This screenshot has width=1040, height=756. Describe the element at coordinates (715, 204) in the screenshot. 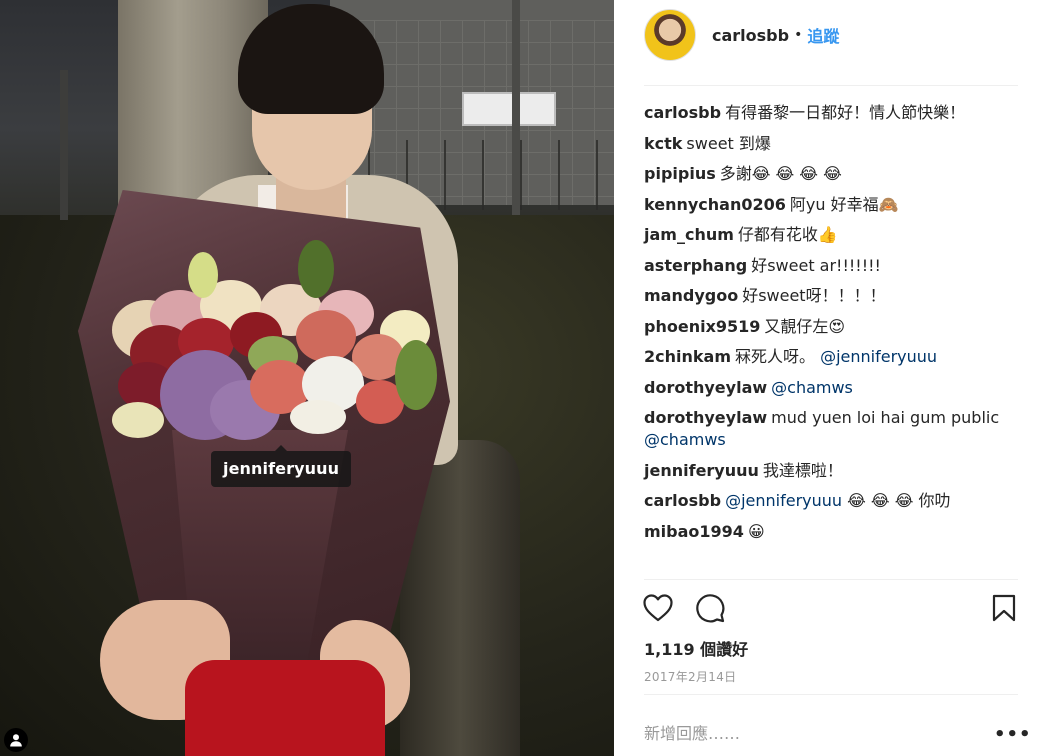

I see `comment-author: kennychan0206` at that location.